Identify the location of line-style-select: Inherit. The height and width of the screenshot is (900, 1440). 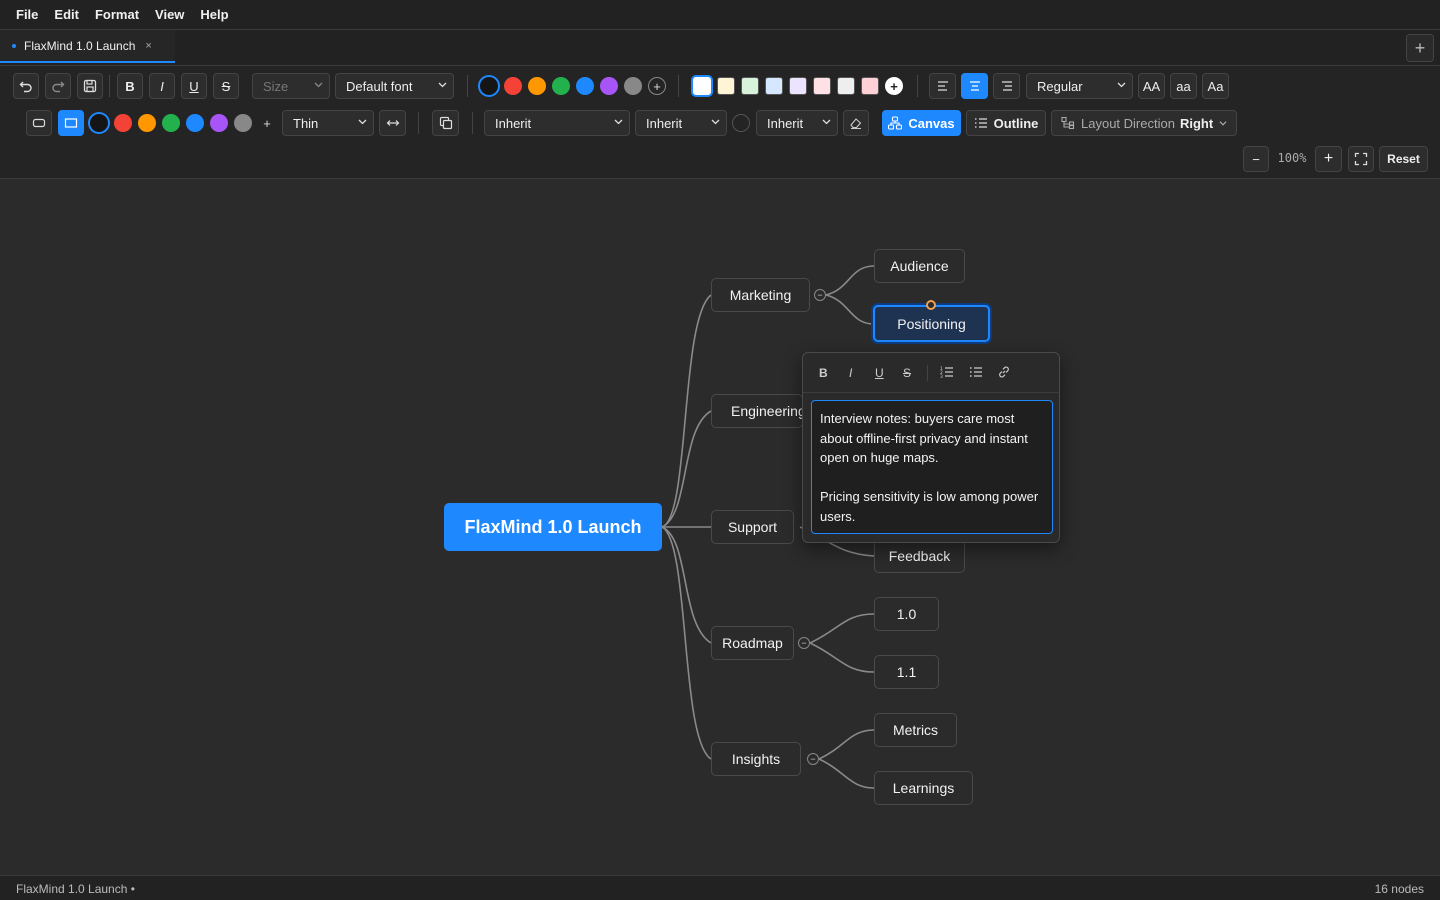
(681, 123).